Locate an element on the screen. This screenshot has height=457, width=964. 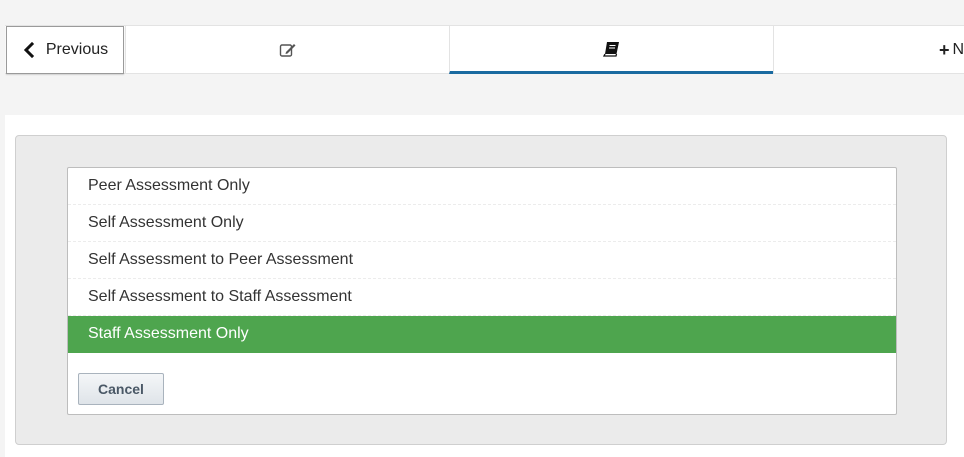
wizard-nav-bar: Previous + Ne is located at coordinates (484, 49).